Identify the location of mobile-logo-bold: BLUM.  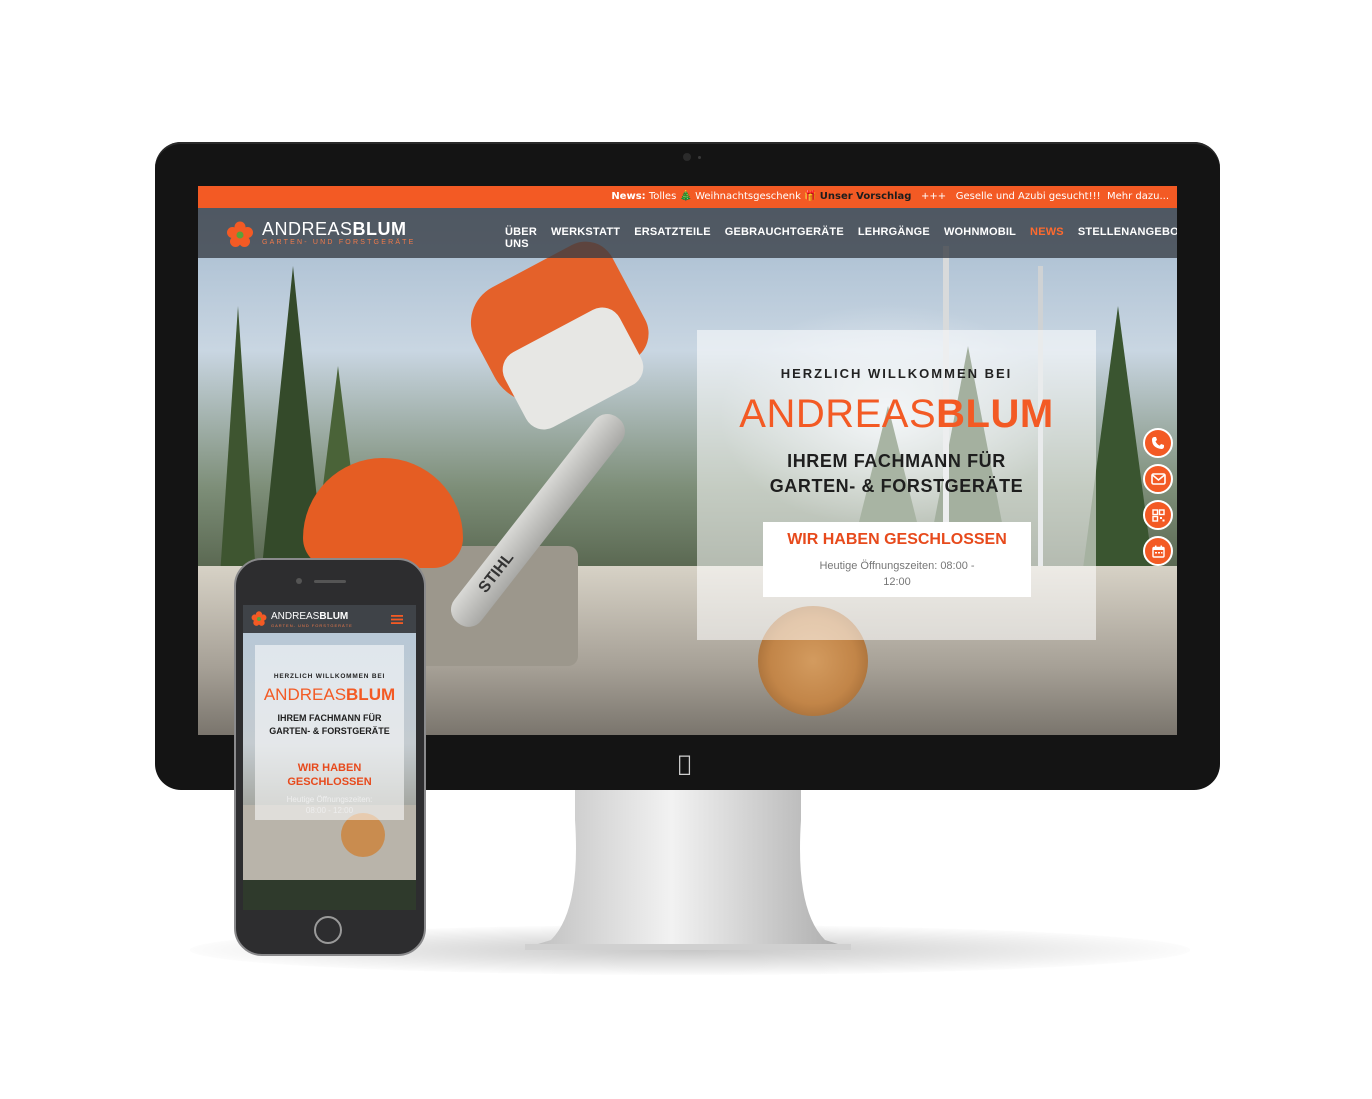
(334, 616).